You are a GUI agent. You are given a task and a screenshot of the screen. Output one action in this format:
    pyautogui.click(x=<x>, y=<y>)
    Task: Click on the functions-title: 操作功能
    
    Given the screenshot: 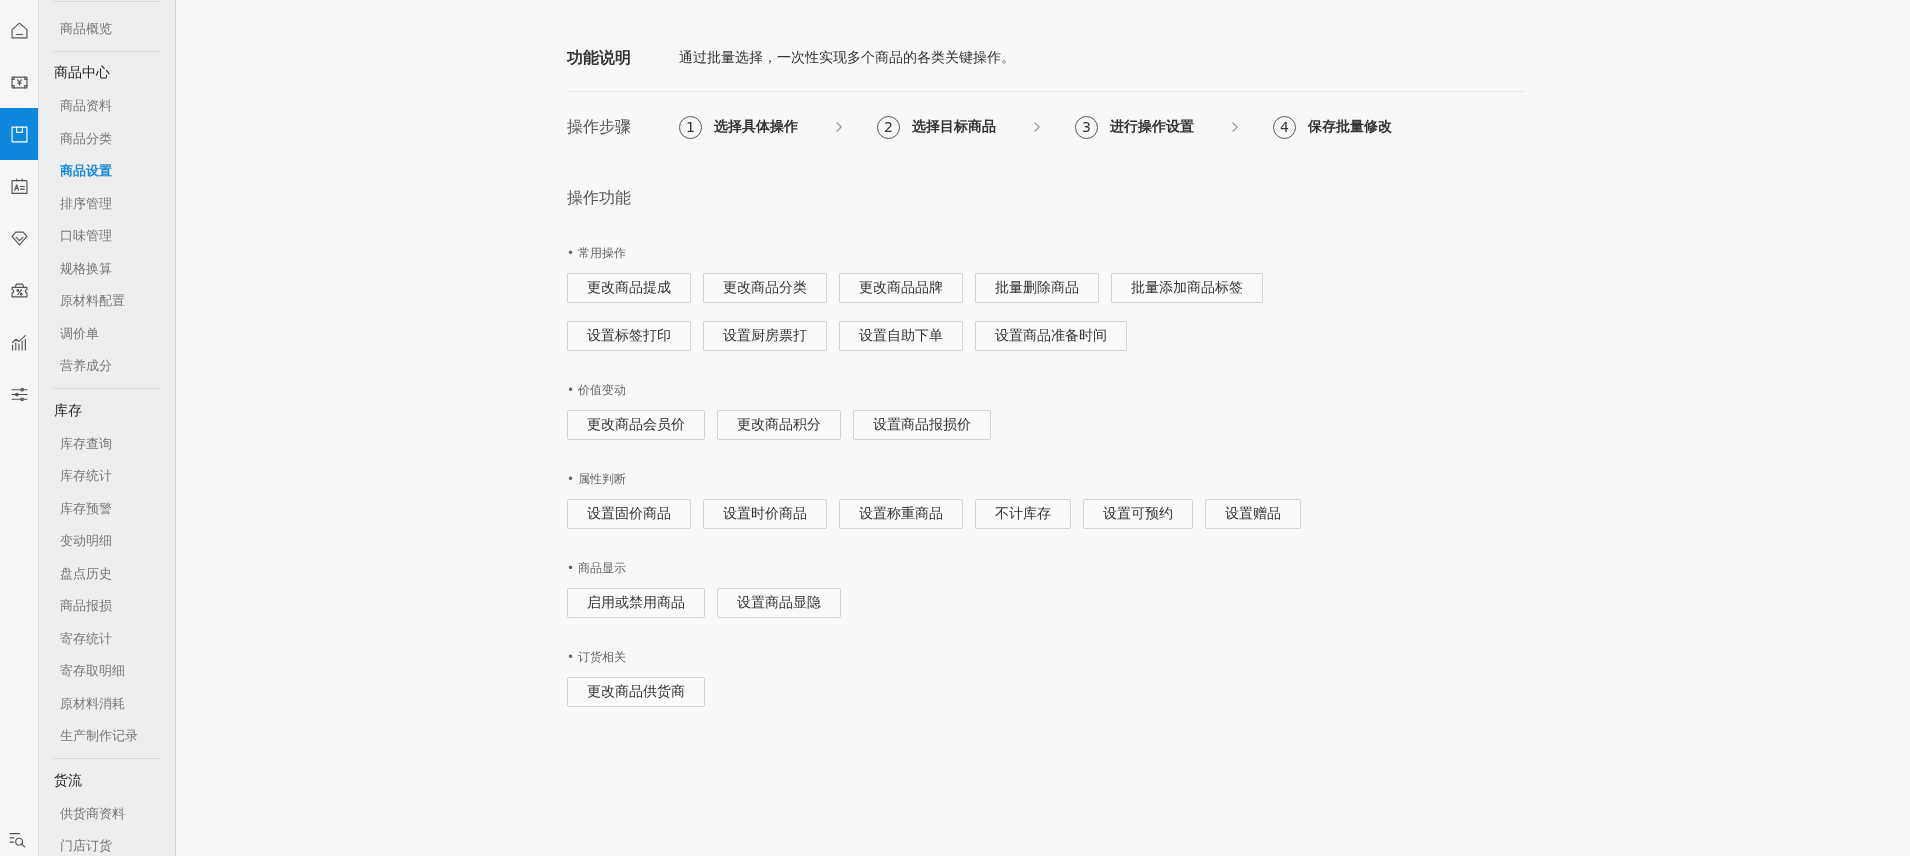 What is the action you would take?
    pyautogui.click(x=599, y=198)
    